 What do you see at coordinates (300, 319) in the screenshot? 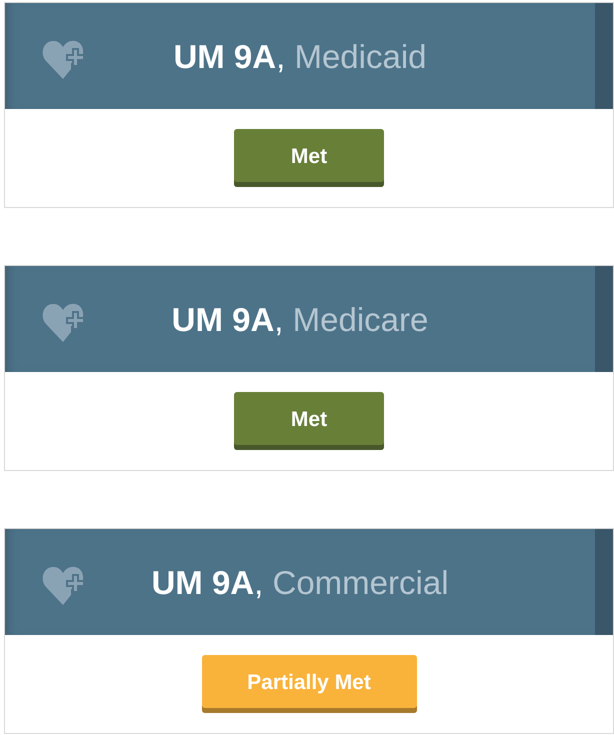
I see `measure-title: UM 9A, Medicare` at bounding box center [300, 319].